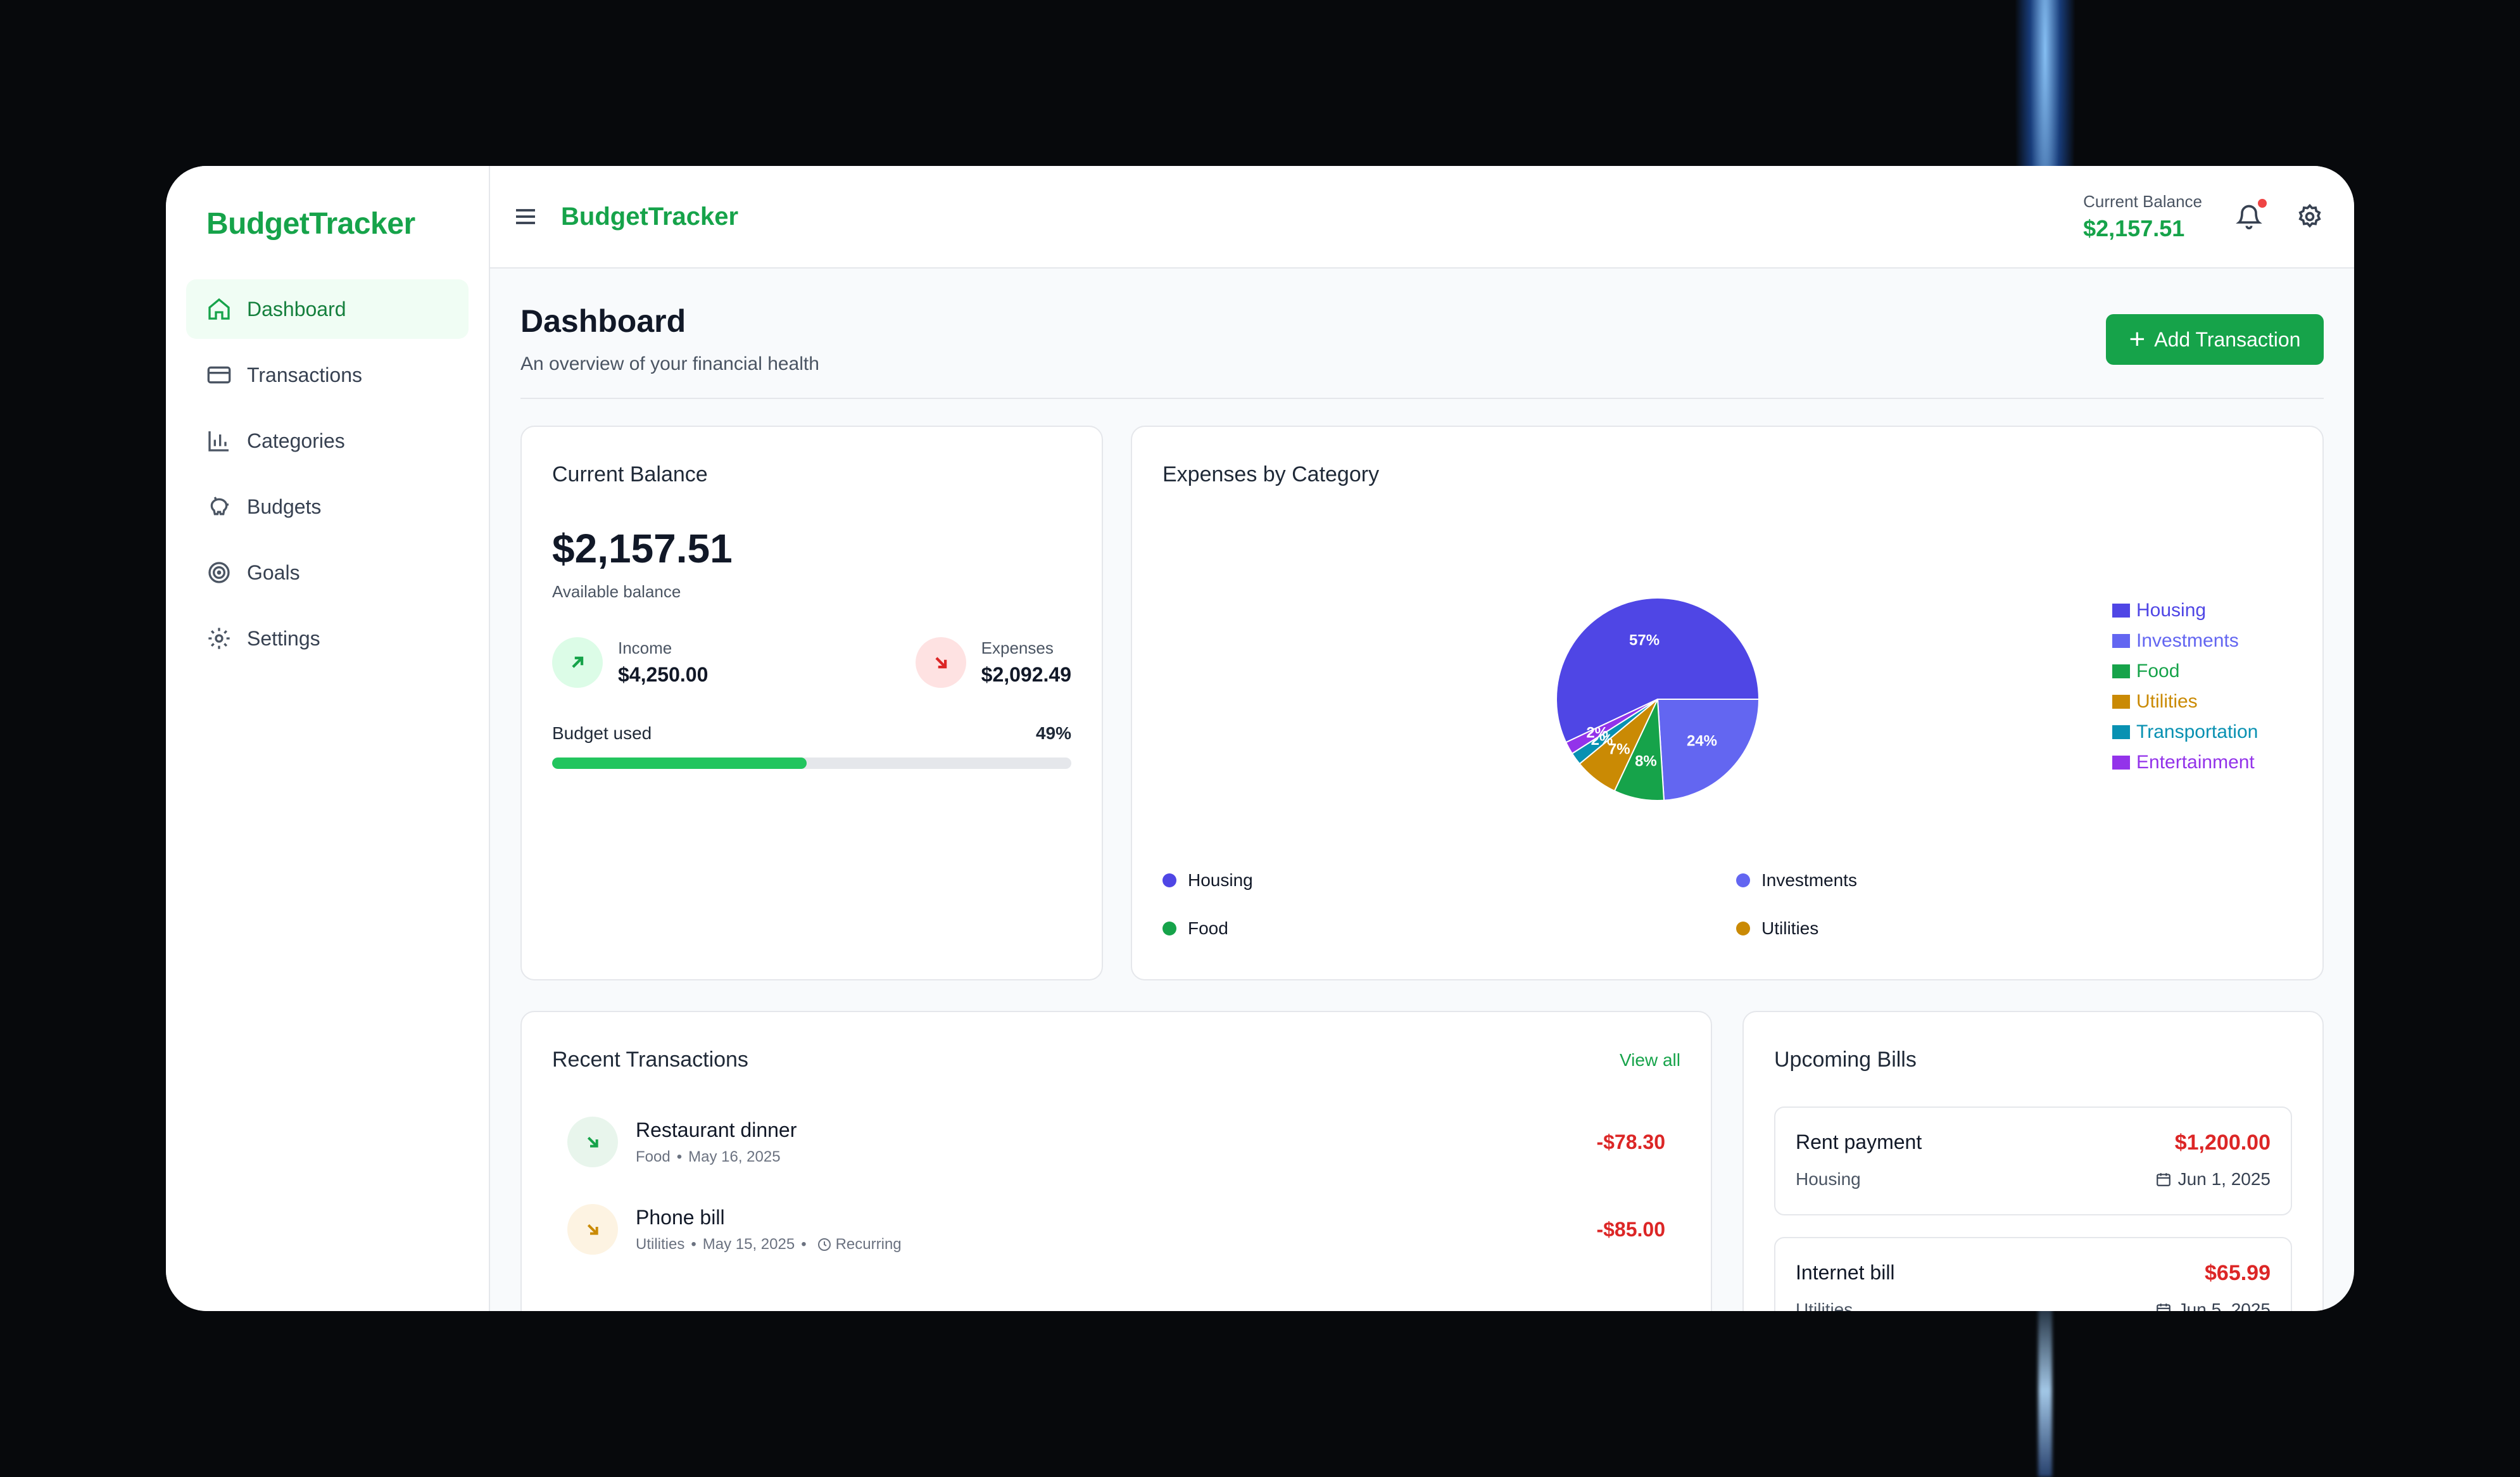  I want to click on transaction-meta: Utilities • May 15, 2025 • Recurring, so click(769, 1244).